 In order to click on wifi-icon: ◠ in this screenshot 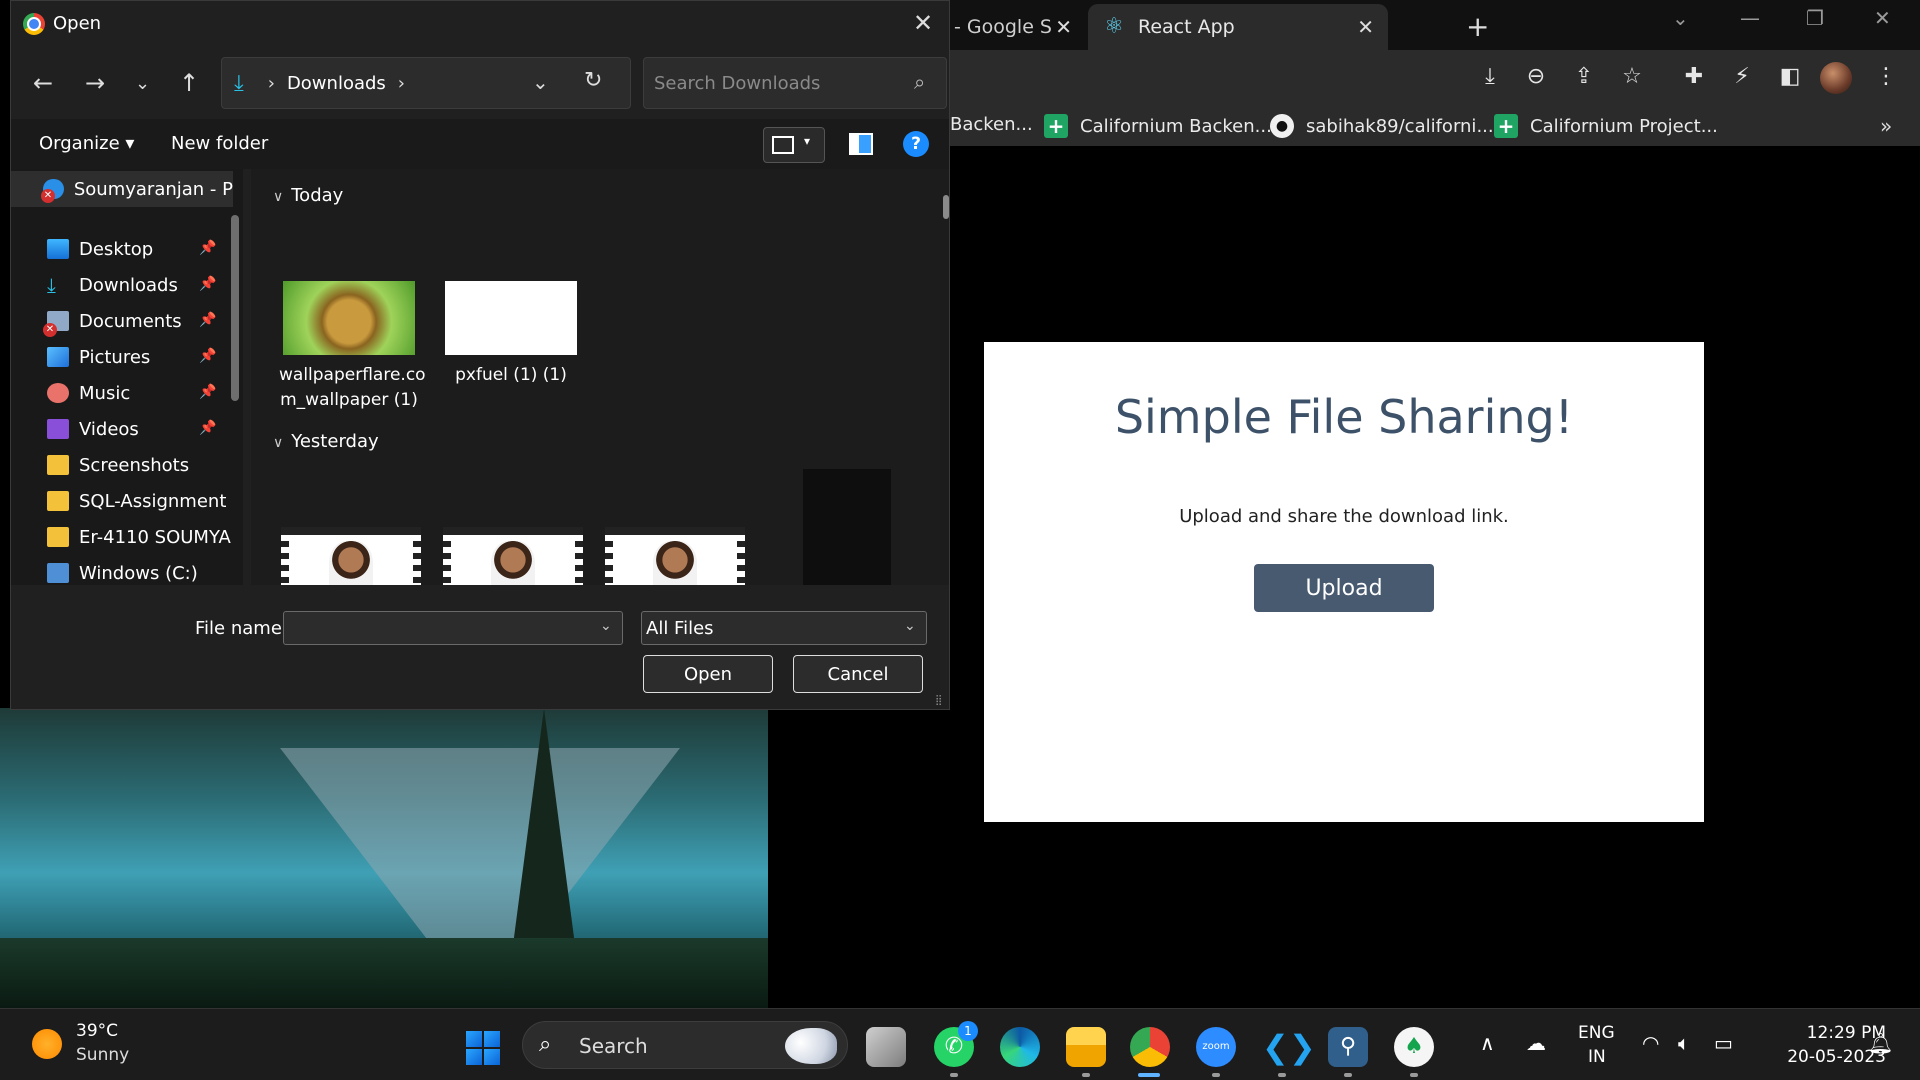, I will do `click(1650, 1043)`.